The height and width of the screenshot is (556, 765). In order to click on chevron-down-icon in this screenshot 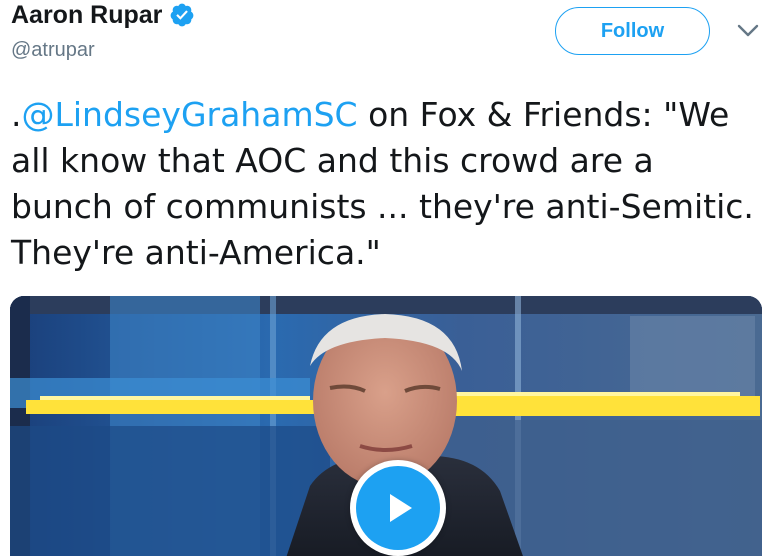, I will do `click(748, 31)`.